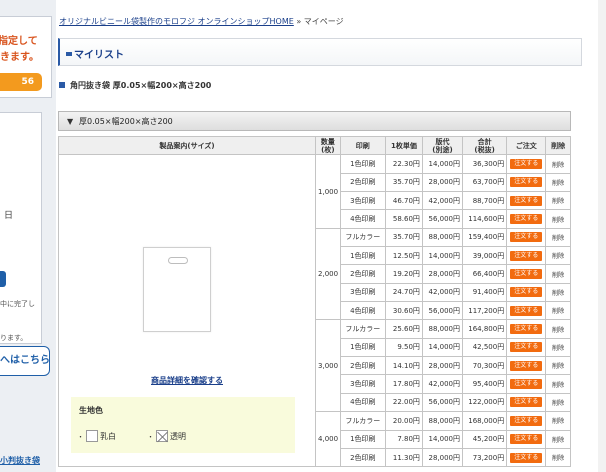  I want to click on unit-price-cell: 22.00円, so click(403, 402).